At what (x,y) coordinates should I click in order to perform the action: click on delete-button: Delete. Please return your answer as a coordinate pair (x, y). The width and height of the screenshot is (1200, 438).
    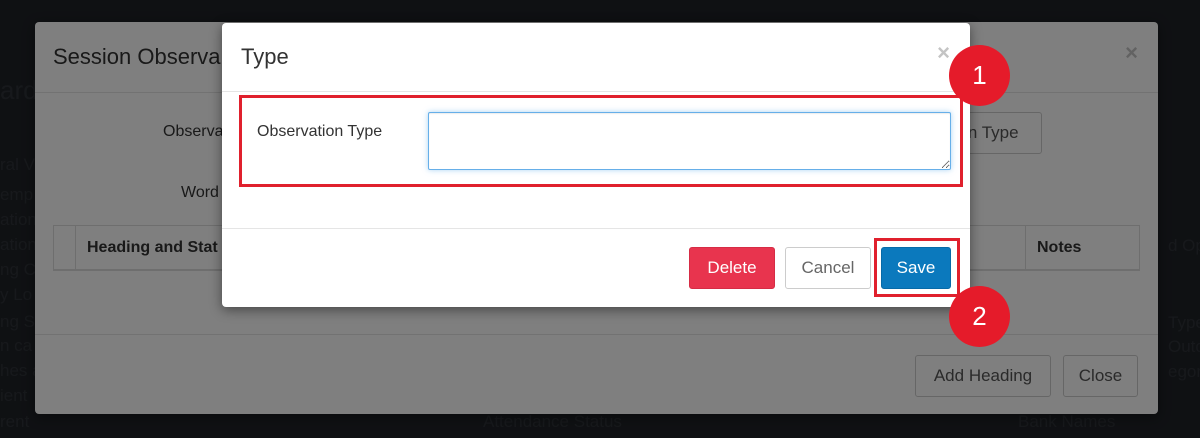
    Looking at the image, I should click on (732, 268).